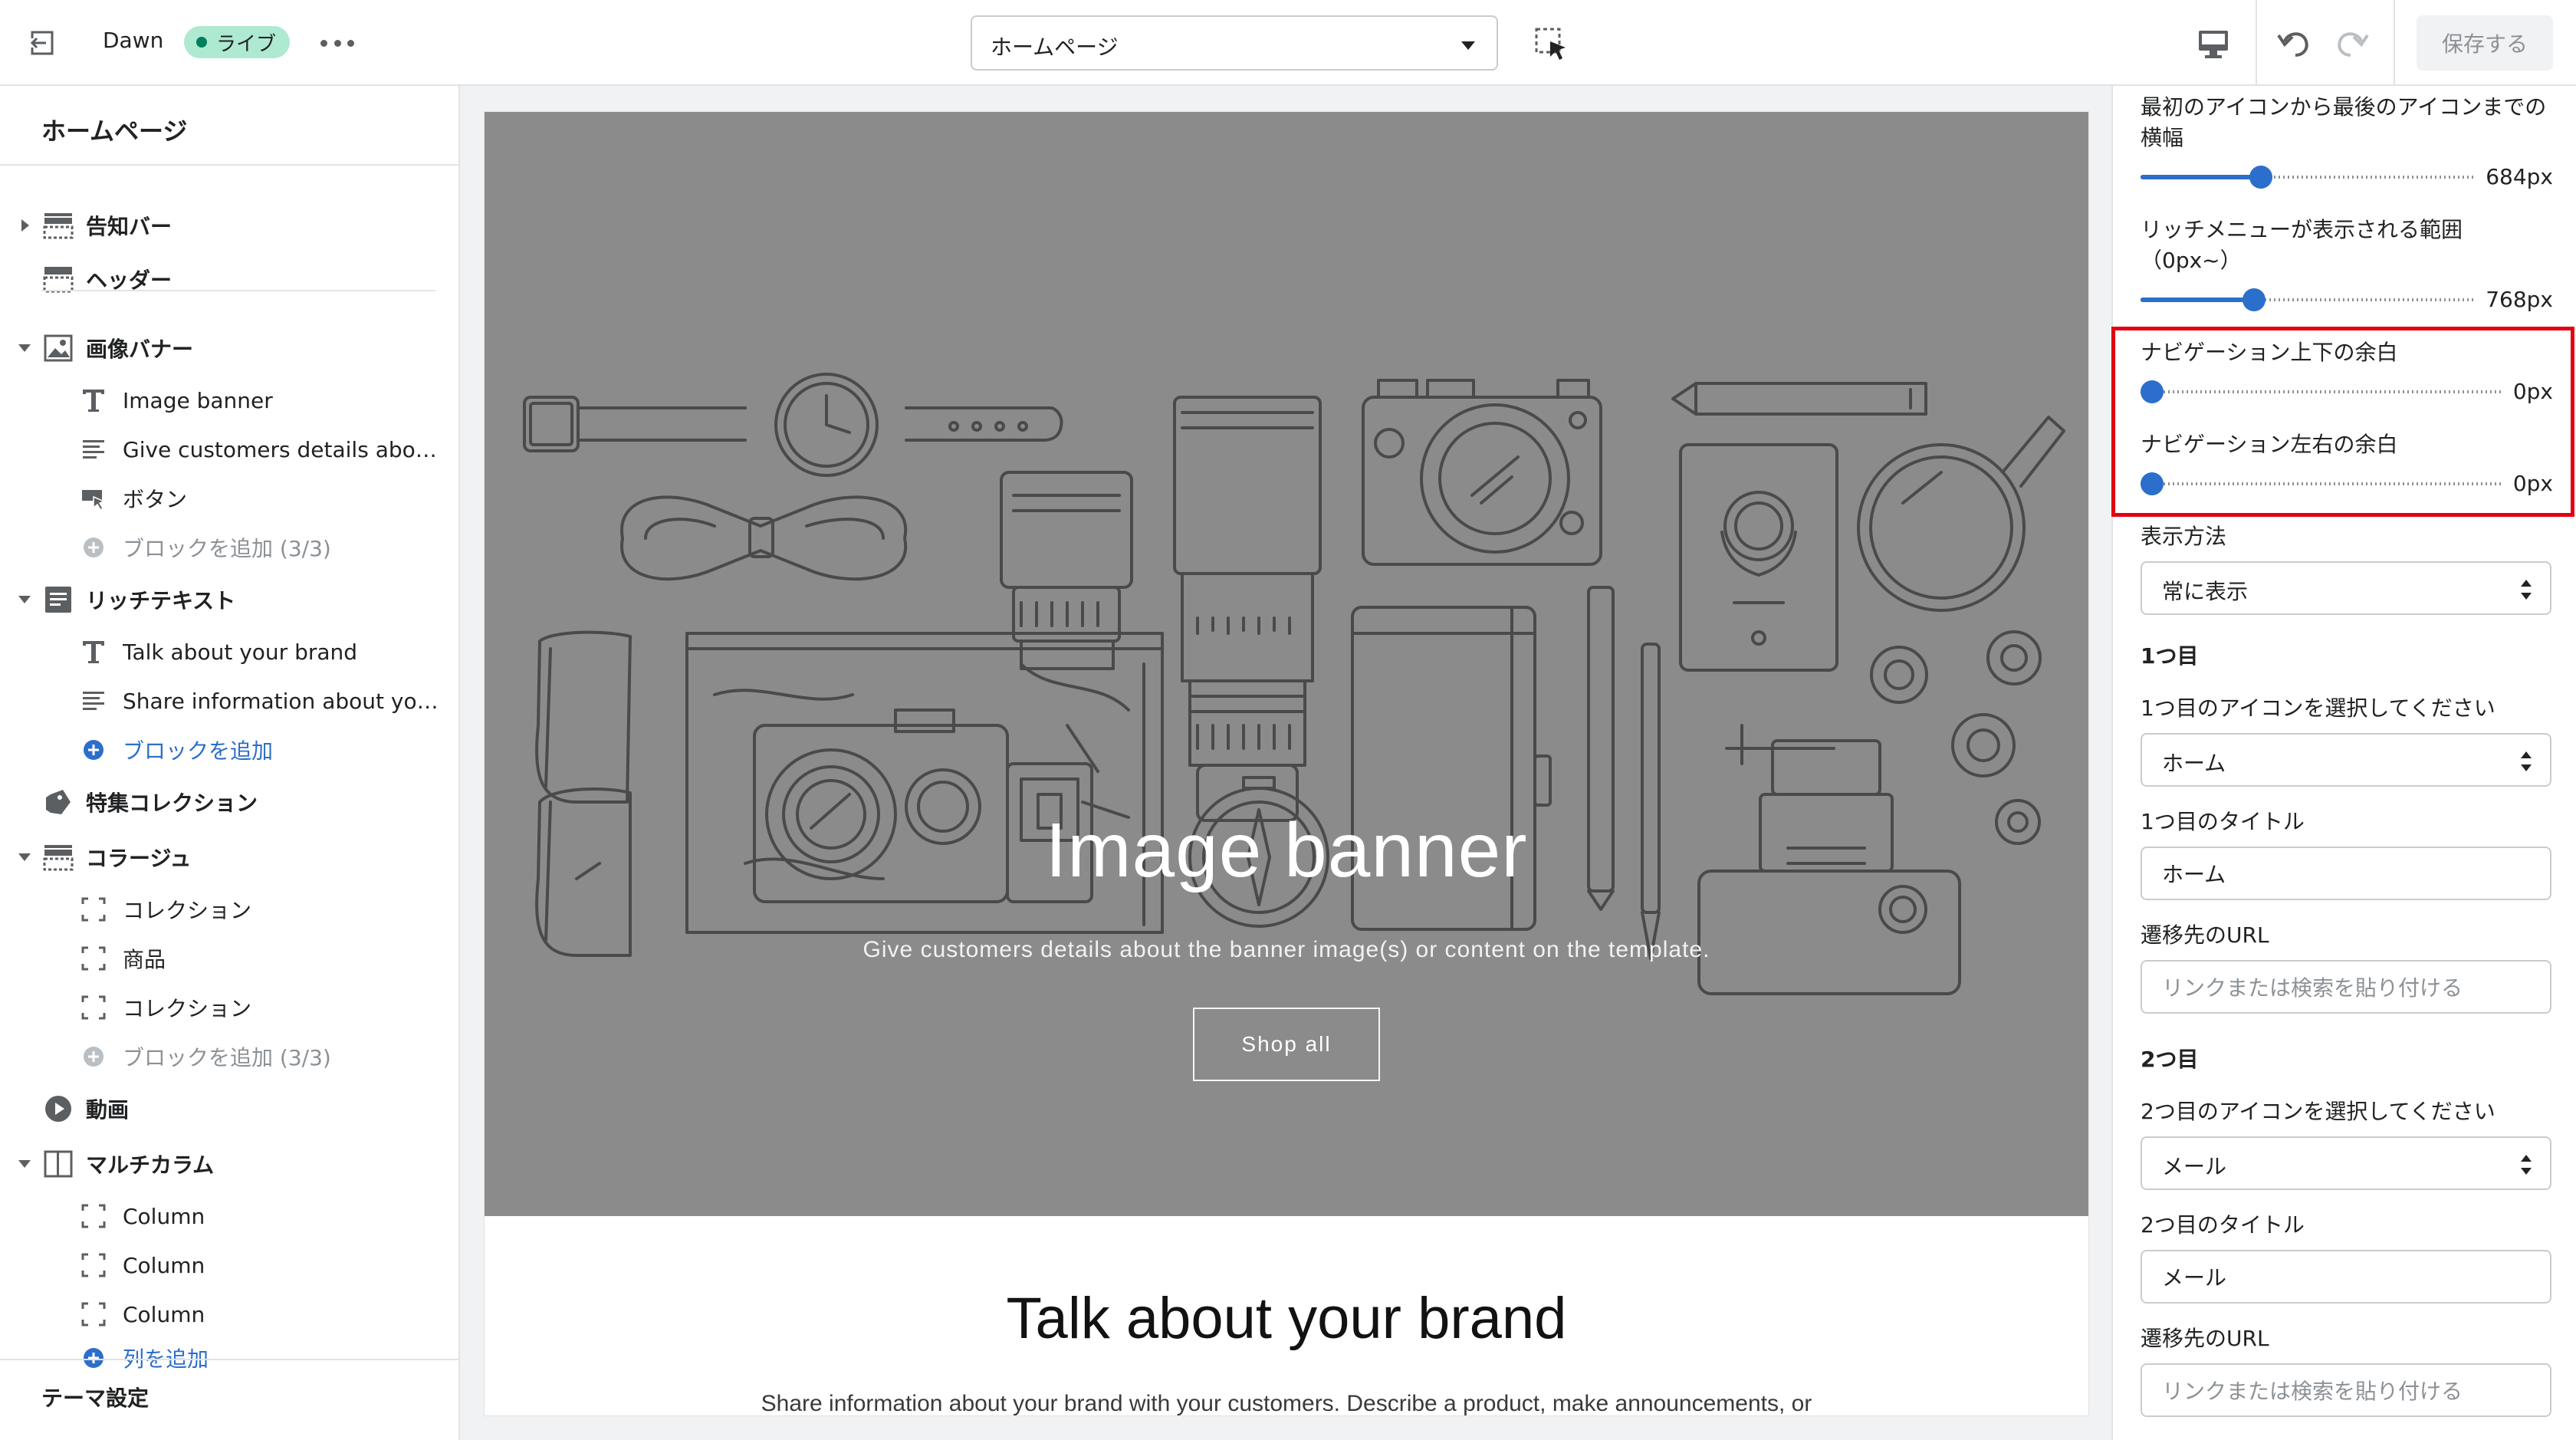  I want to click on block-item: 商品, so click(229, 958).